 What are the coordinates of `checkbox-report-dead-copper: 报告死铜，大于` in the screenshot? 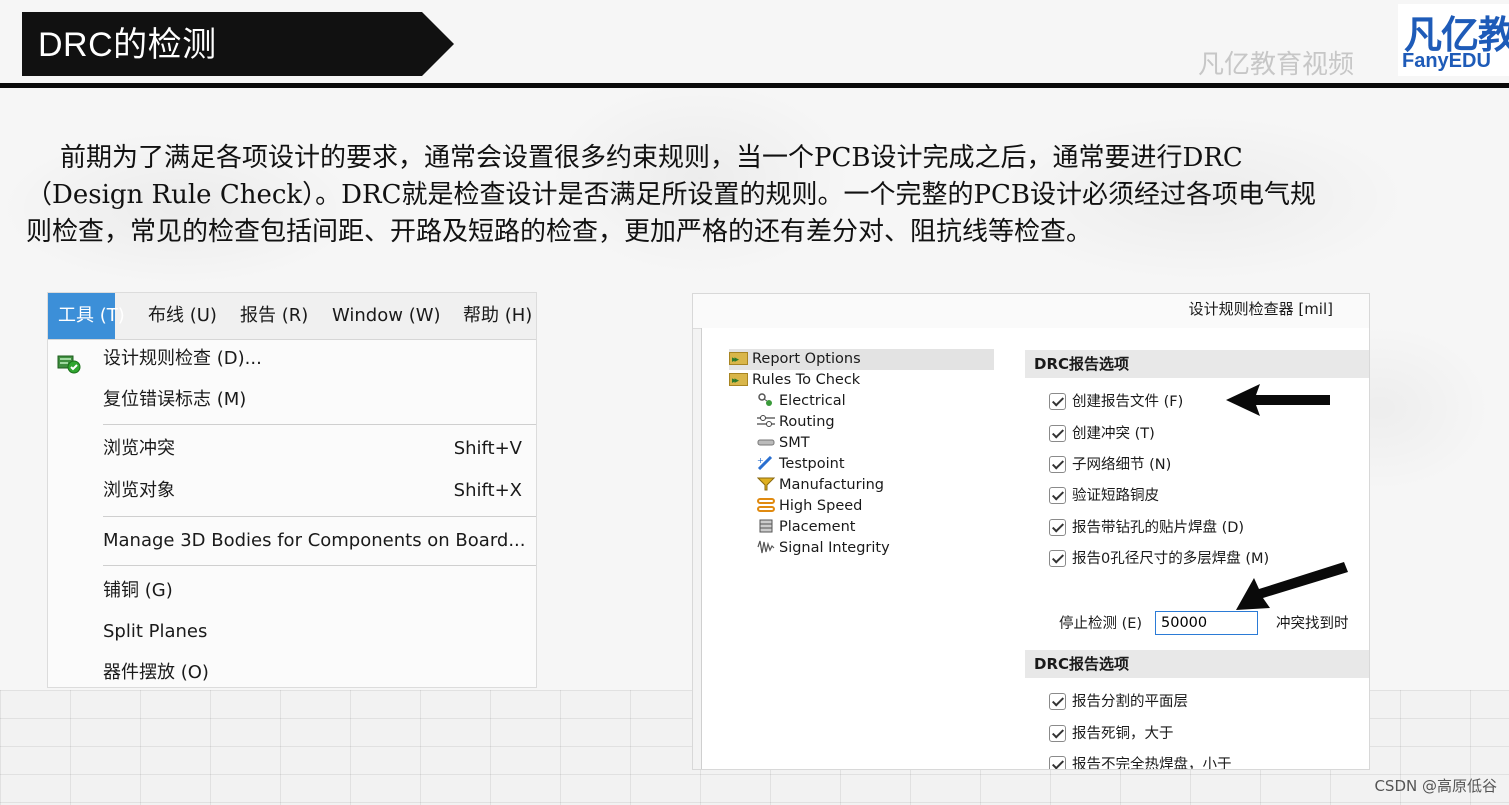 It's located at (1111, 734).